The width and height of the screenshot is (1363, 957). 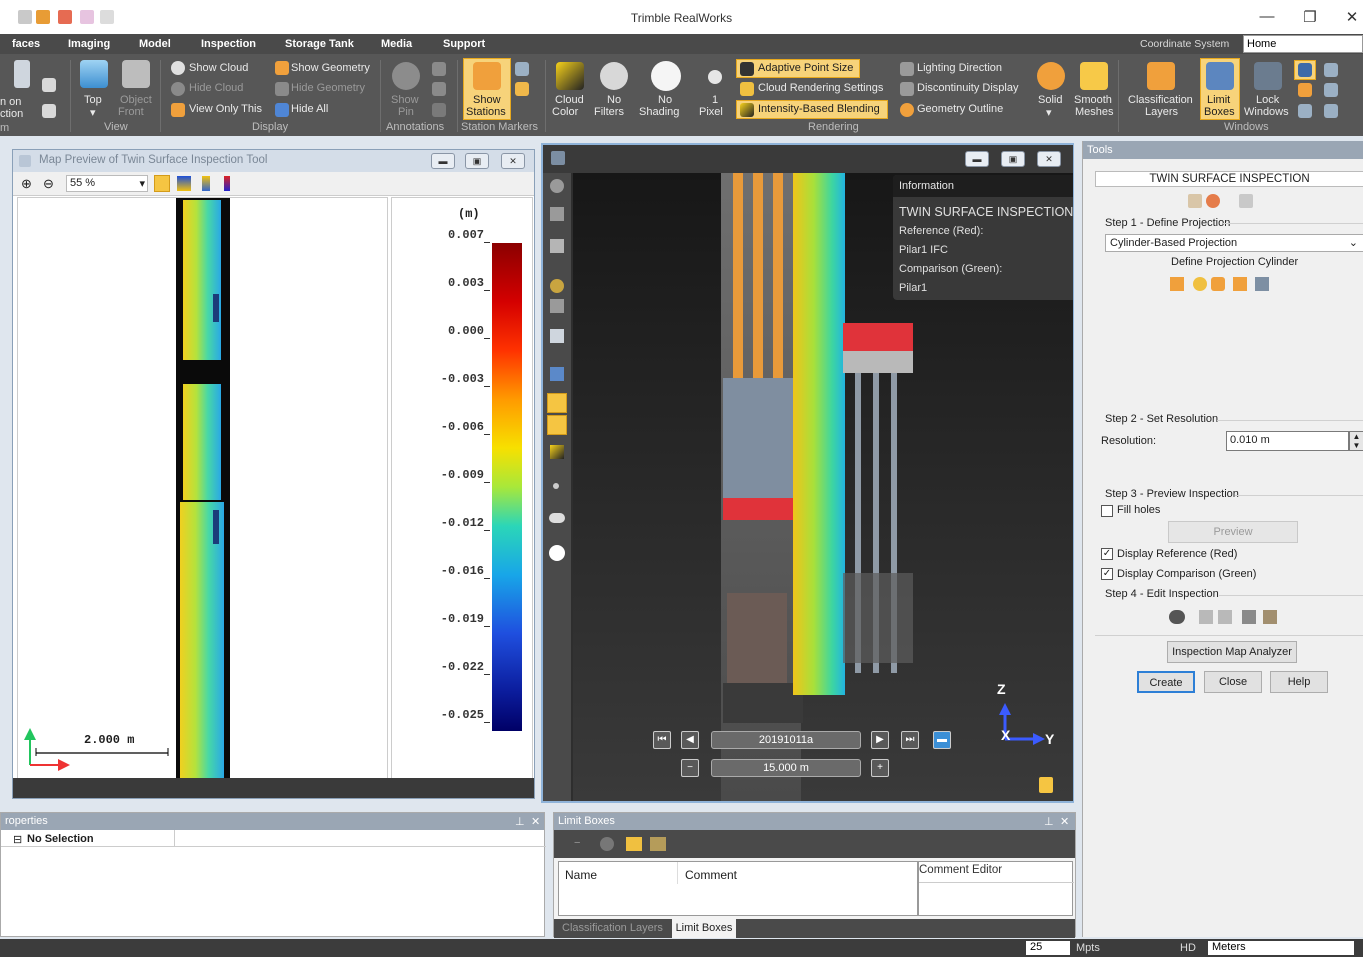 What do you see at coordinates (1267, 16) in the screenshot?
I see `minimize-icon: —` at bounding box center [1267, 16].